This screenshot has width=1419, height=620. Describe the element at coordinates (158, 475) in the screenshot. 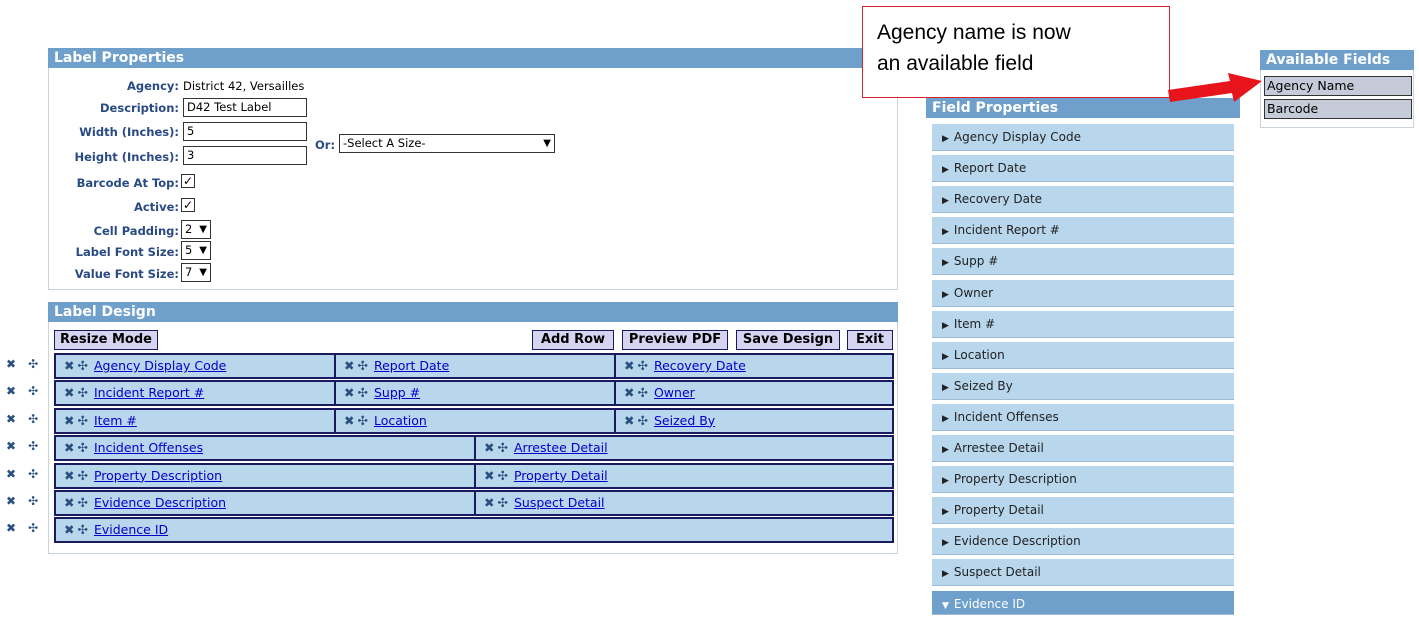

I see `field-link: Property Description` at that location.